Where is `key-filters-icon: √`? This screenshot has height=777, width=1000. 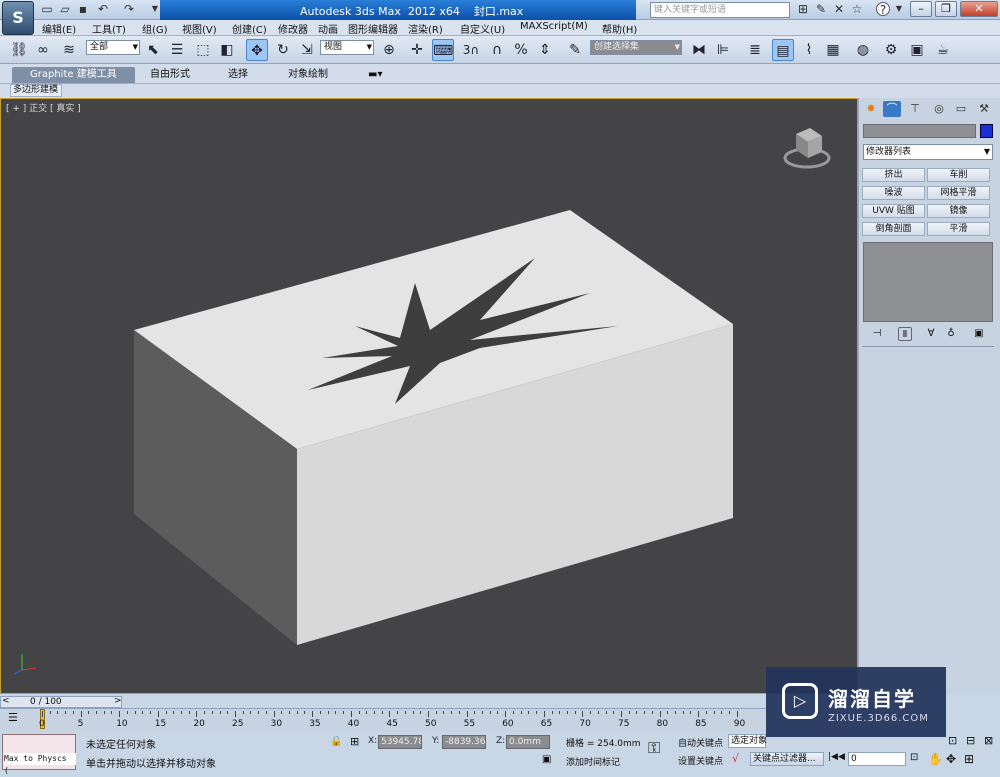
key-filters-icon: √ is located at coordinates (735, 758).